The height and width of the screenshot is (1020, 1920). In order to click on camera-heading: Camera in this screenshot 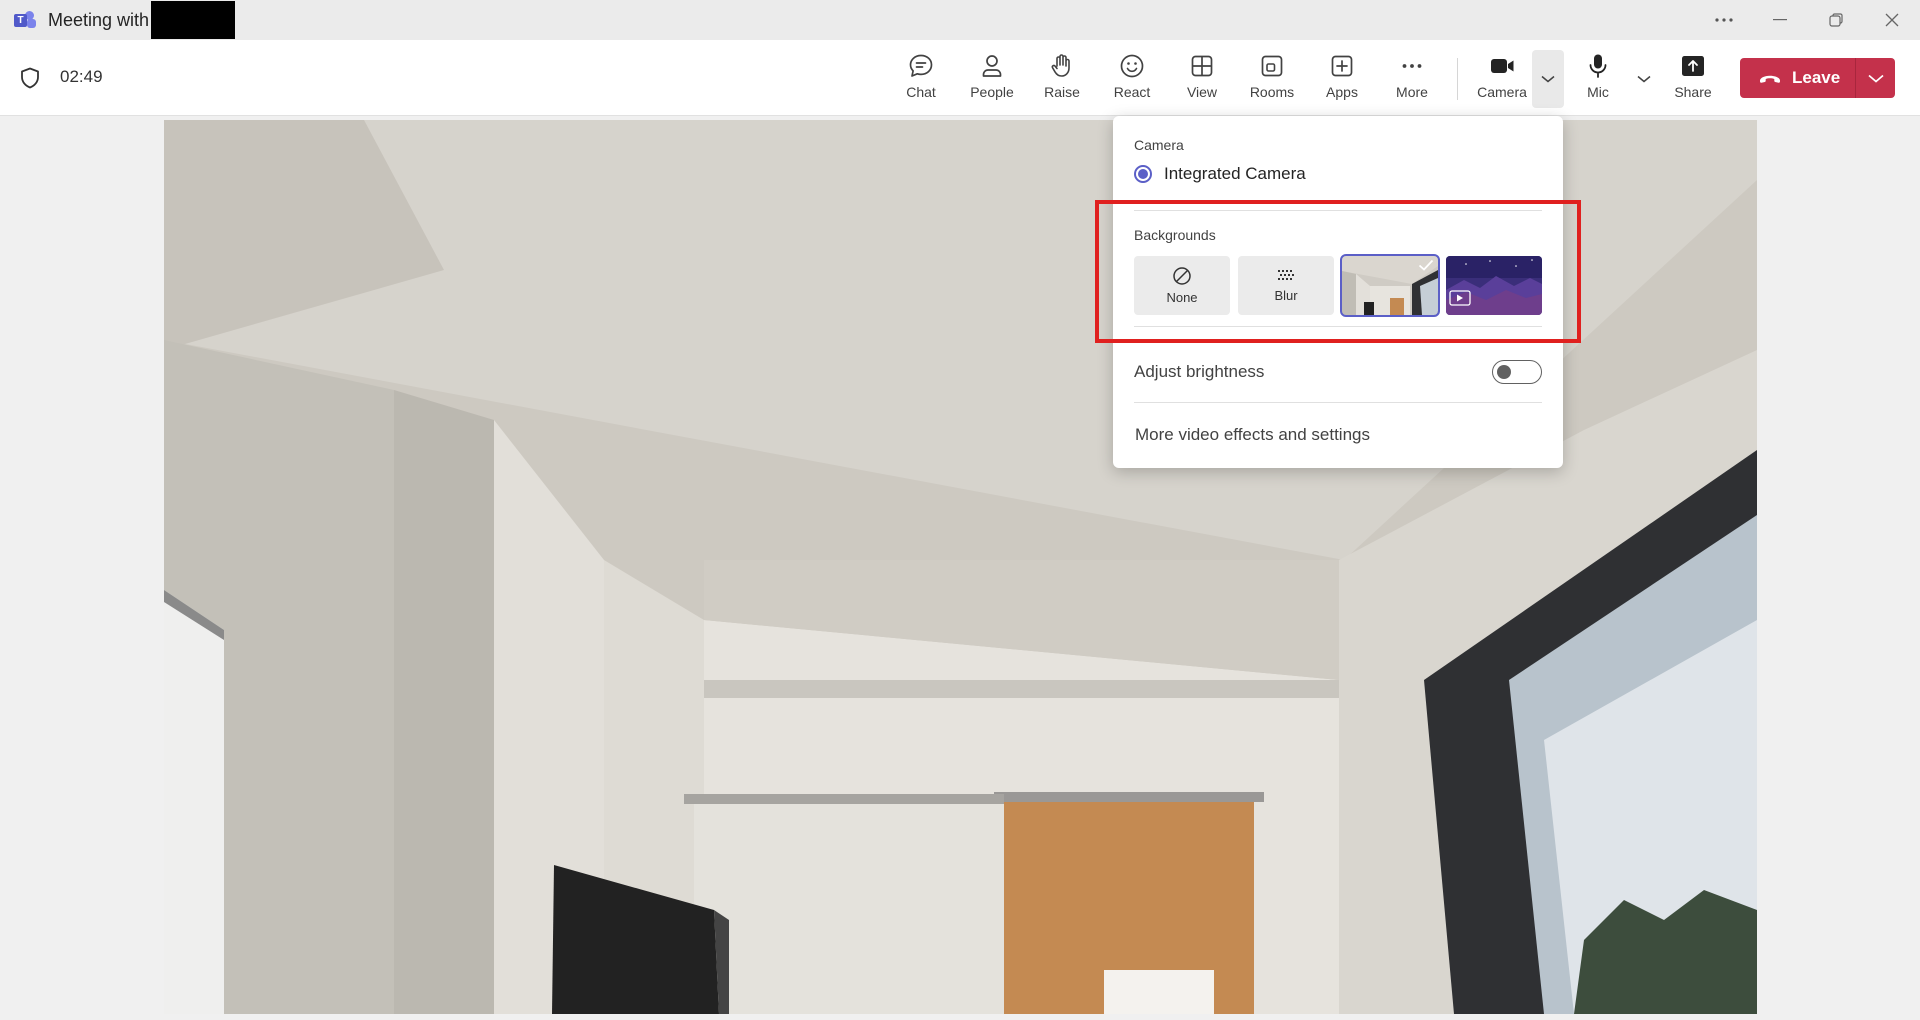, I will do `click(1159, 145)`.